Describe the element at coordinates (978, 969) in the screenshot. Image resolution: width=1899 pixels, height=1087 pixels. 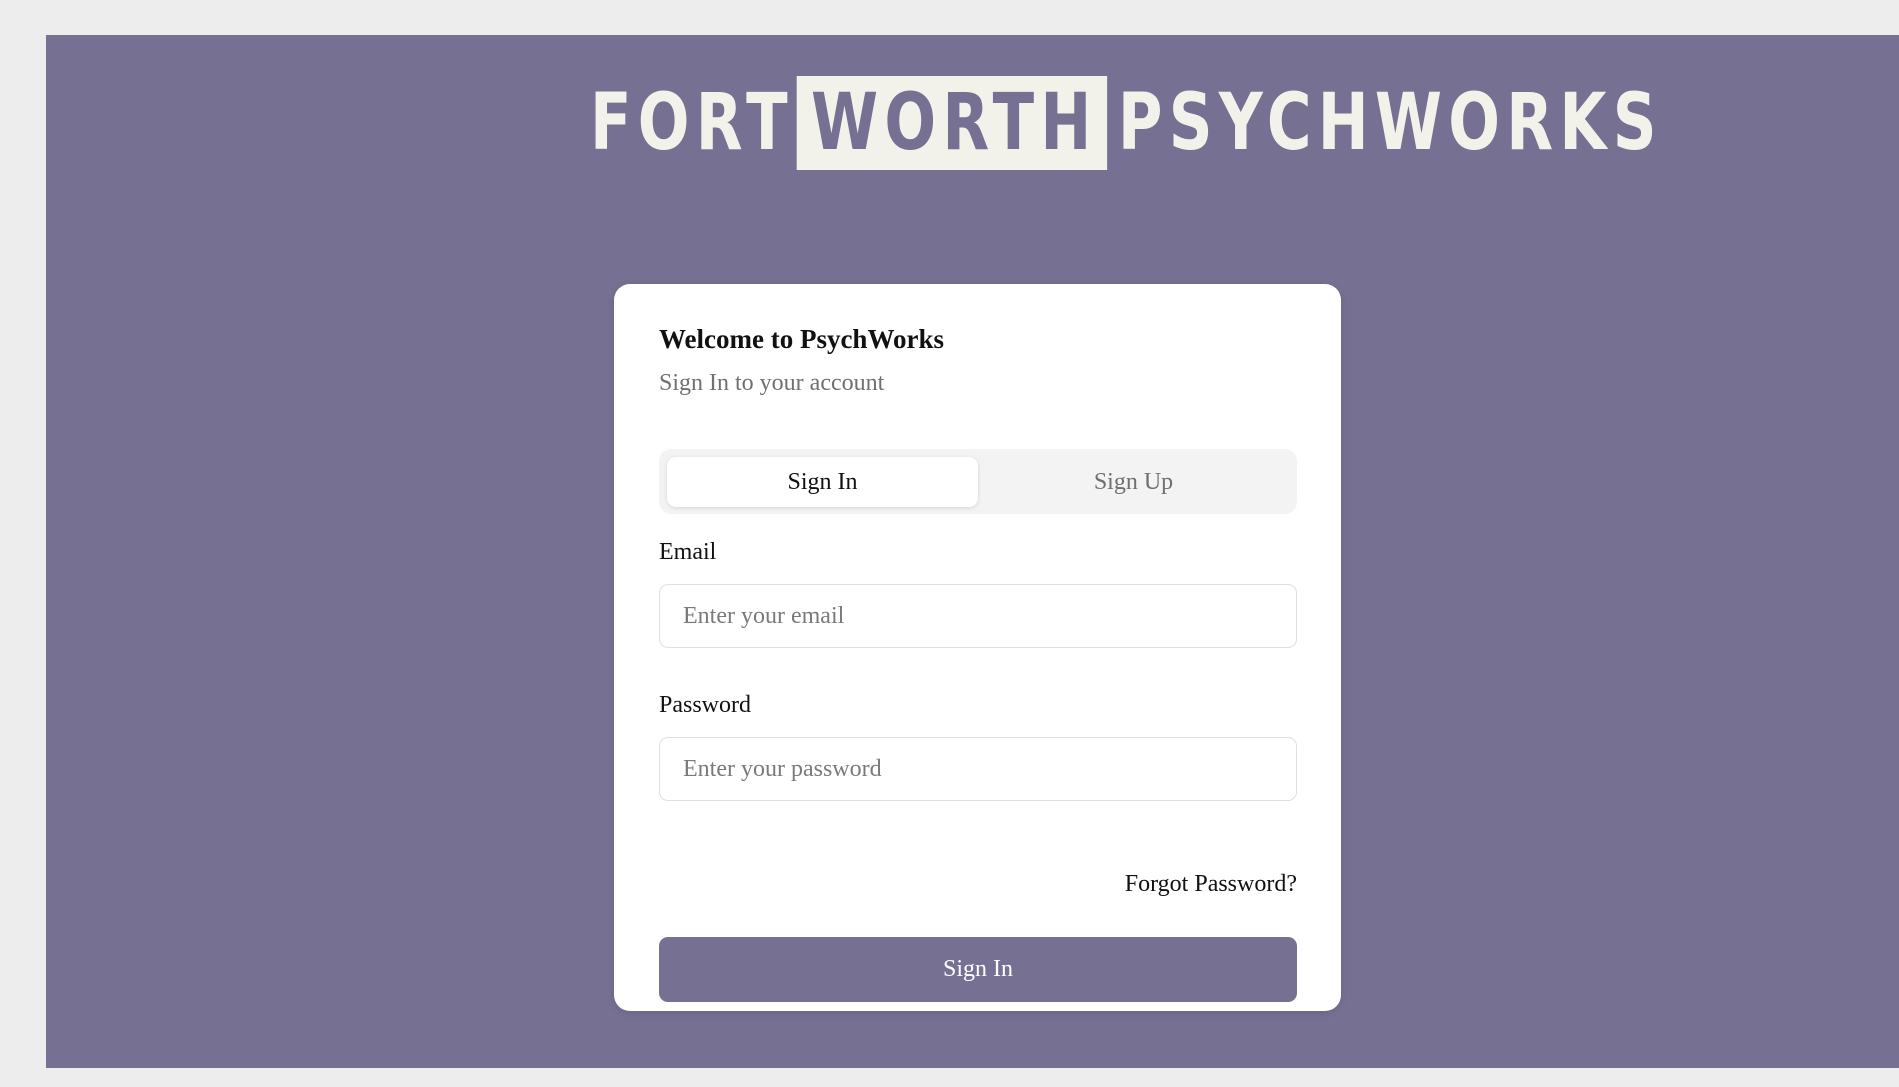
I see `sign-in-button: Sign In` at that location.